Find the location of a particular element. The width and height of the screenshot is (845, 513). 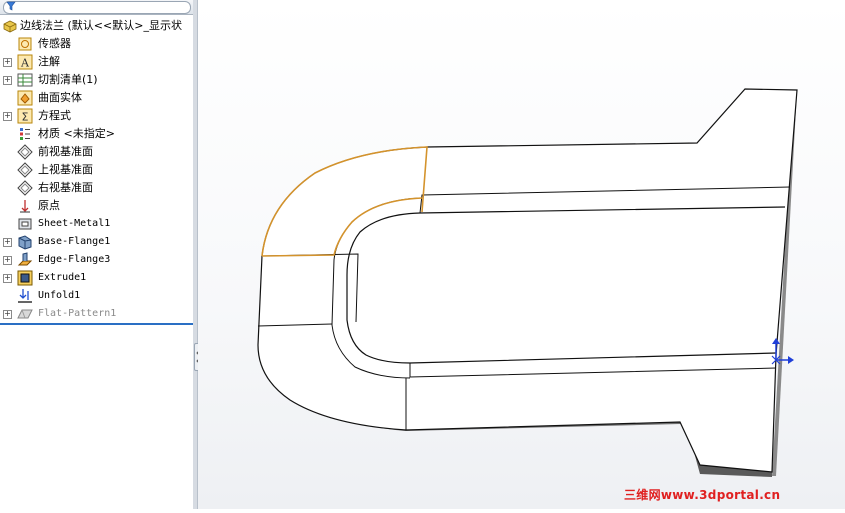

tree-item-label: Base-Flange1 is located at coordinates (74, 241).